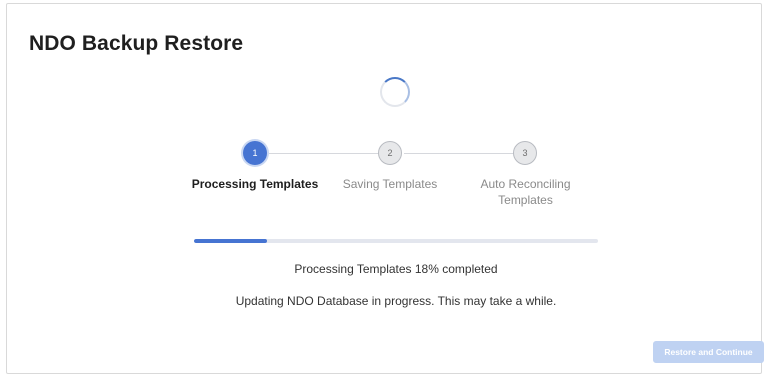 This screenshot has height=375, width=764. Describe the element at coordinates (396, 241) in the screenshot. I see `progress-bar` at that location.